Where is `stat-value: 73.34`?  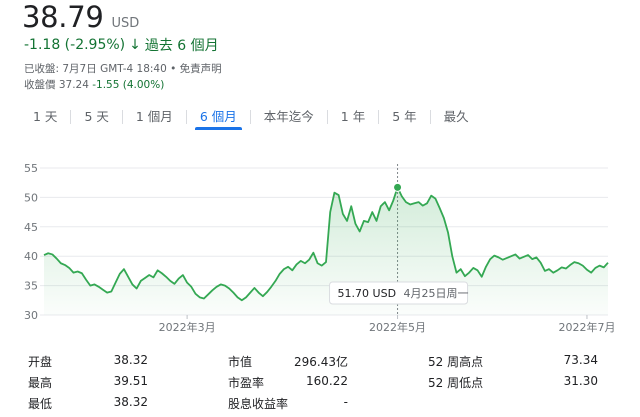
stat-value: 73.34 is located at coordinates (580, 360).